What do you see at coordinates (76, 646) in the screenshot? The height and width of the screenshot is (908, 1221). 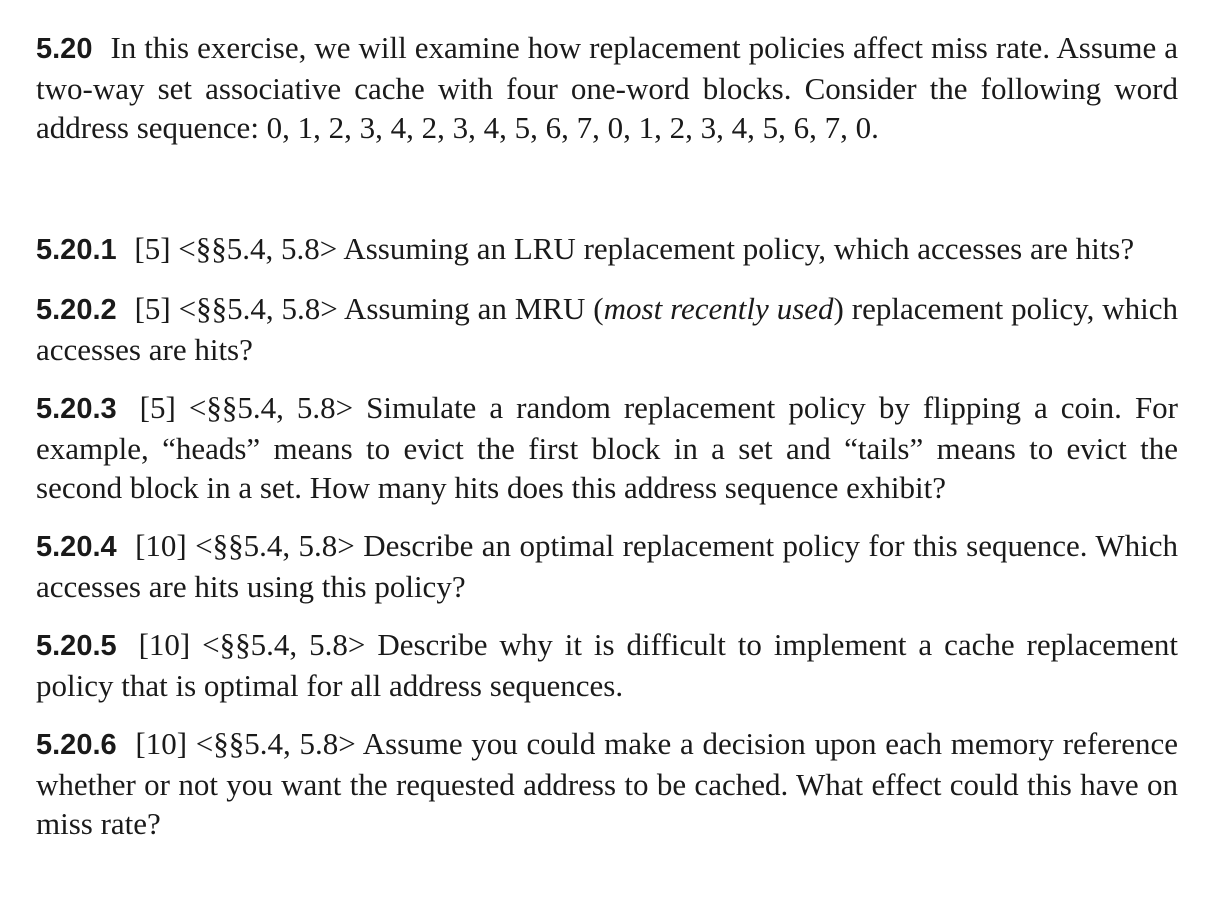 I see `subexercise-number: 5.20.5` at bounding box center [76, 646].